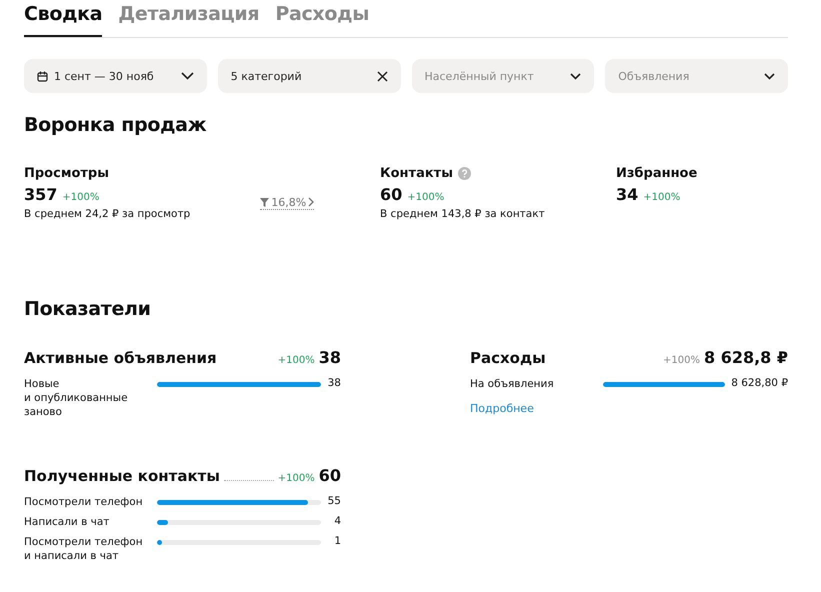  Describe the element at coordinates (508, 358) in the screenshot. I see `panel-title: Расходы` at that location.